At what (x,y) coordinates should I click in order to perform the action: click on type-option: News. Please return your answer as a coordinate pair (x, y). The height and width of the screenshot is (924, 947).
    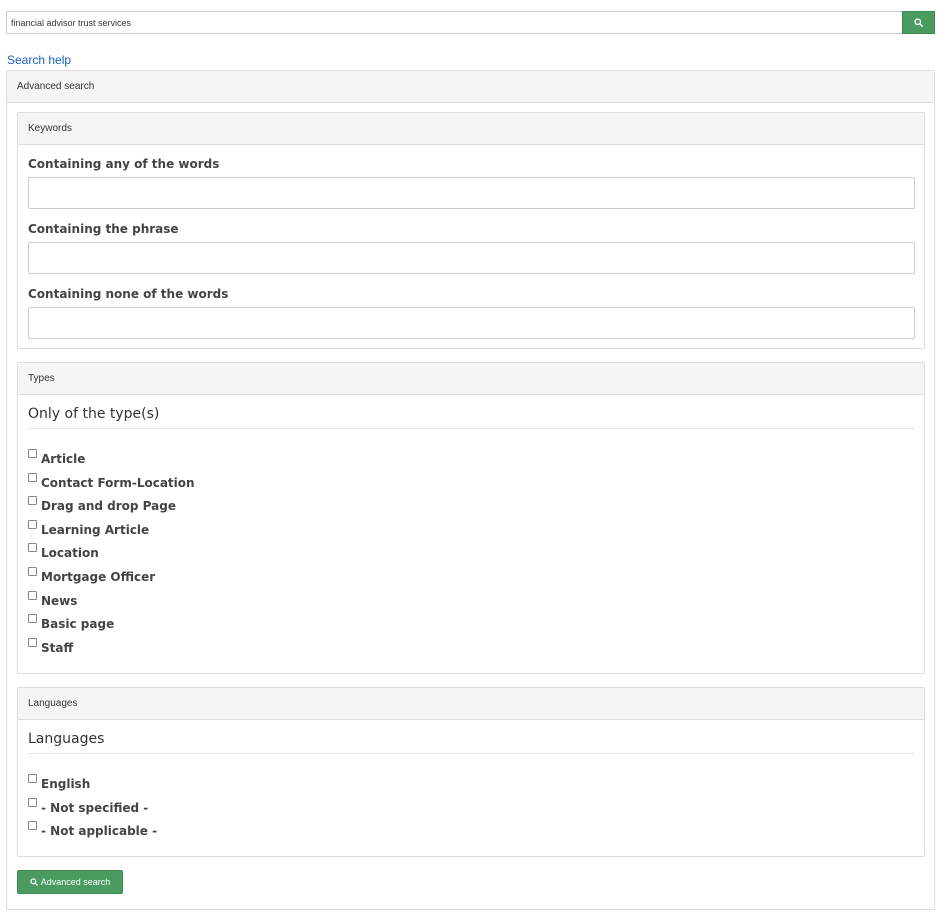
    Looking at the image, I should click on (52, 600).